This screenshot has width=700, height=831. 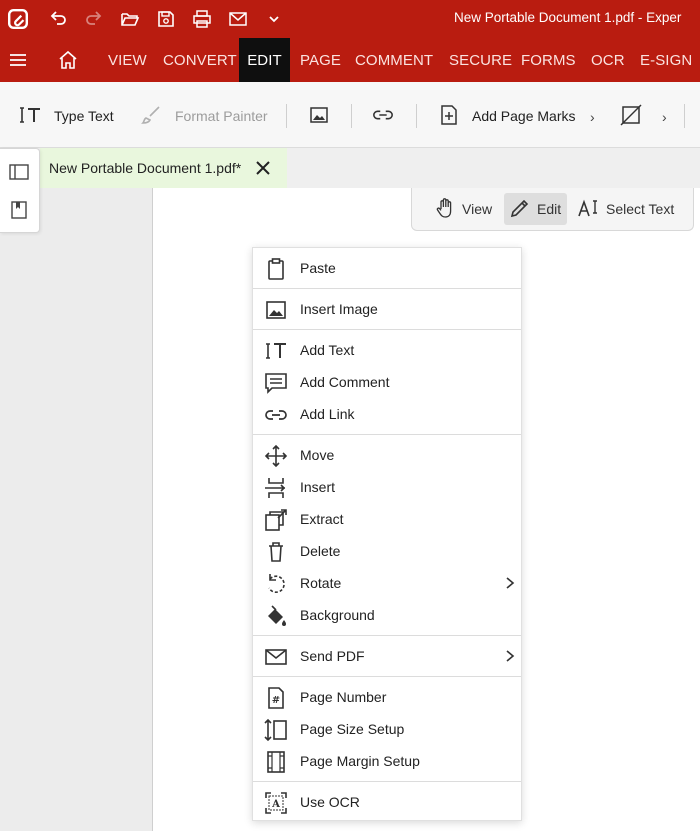 I want to click on tab-edit: EDIT, so click(x=264, y=66).